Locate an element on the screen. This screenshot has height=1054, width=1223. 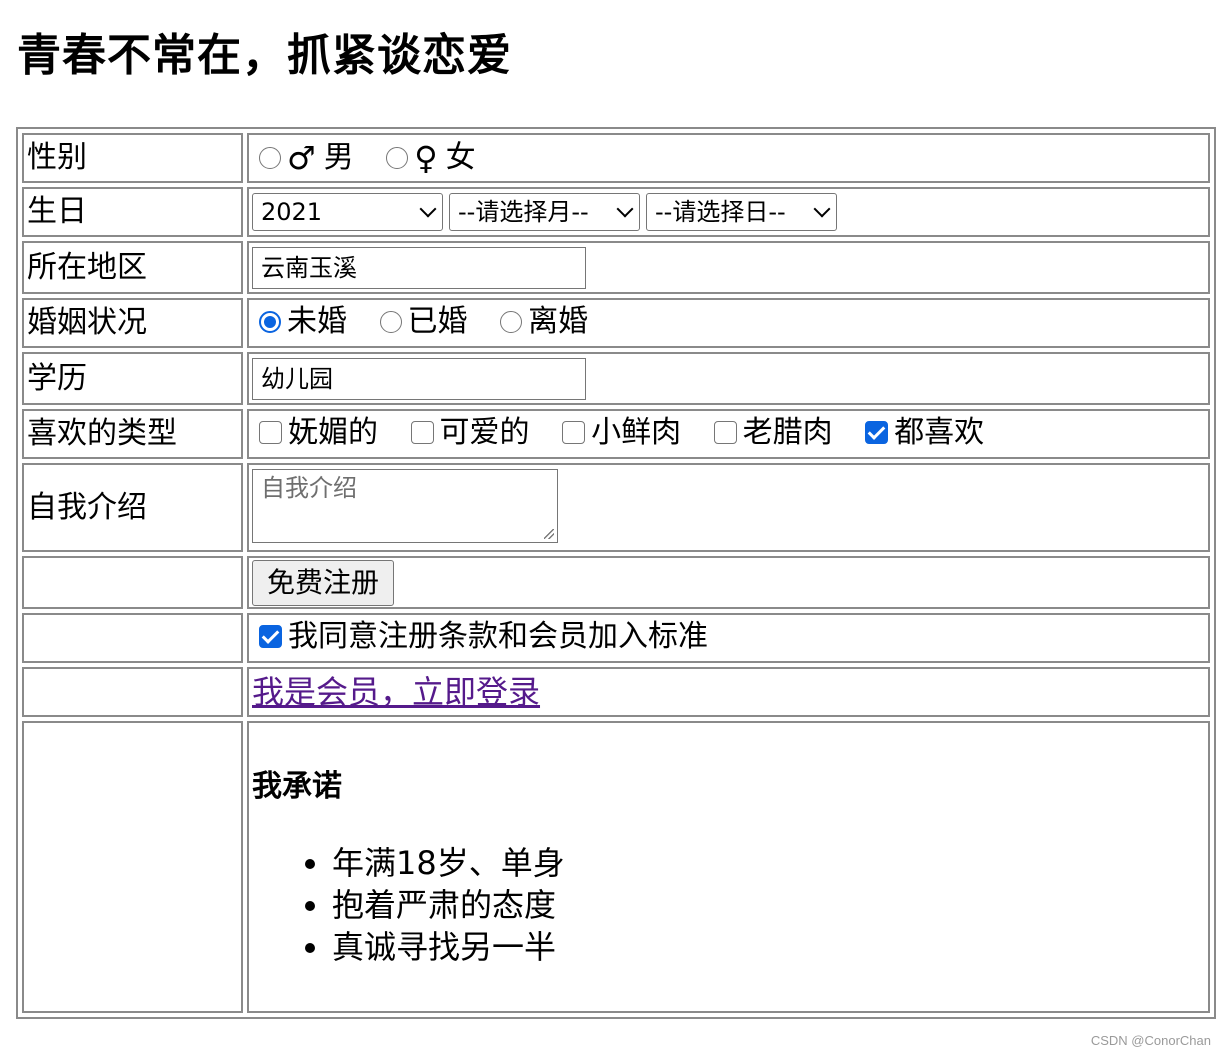
agree-checkbox is located at coordinates (270, 637).